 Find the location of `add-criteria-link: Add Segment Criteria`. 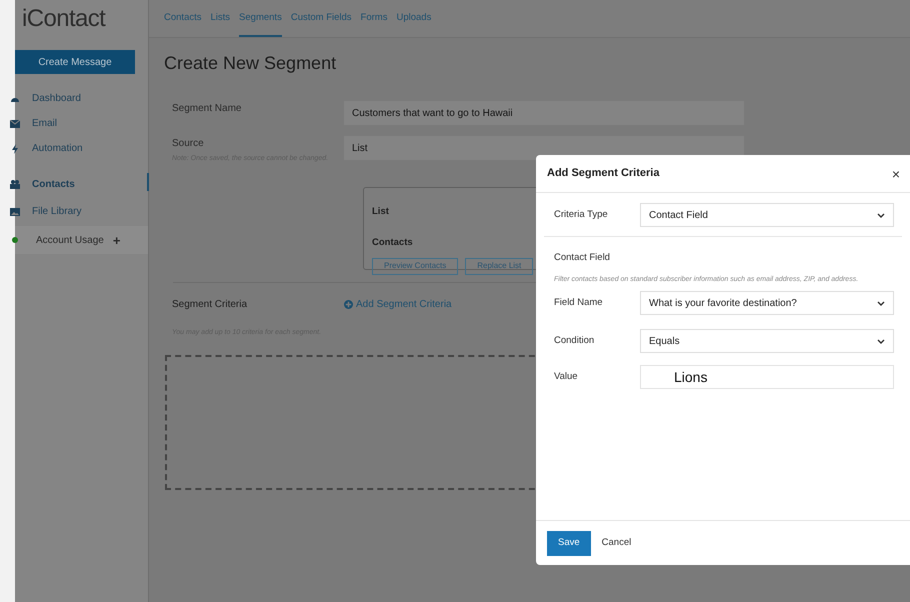

add-criteria-link: Add Segment Criteria is located at coordinates (398, 304).